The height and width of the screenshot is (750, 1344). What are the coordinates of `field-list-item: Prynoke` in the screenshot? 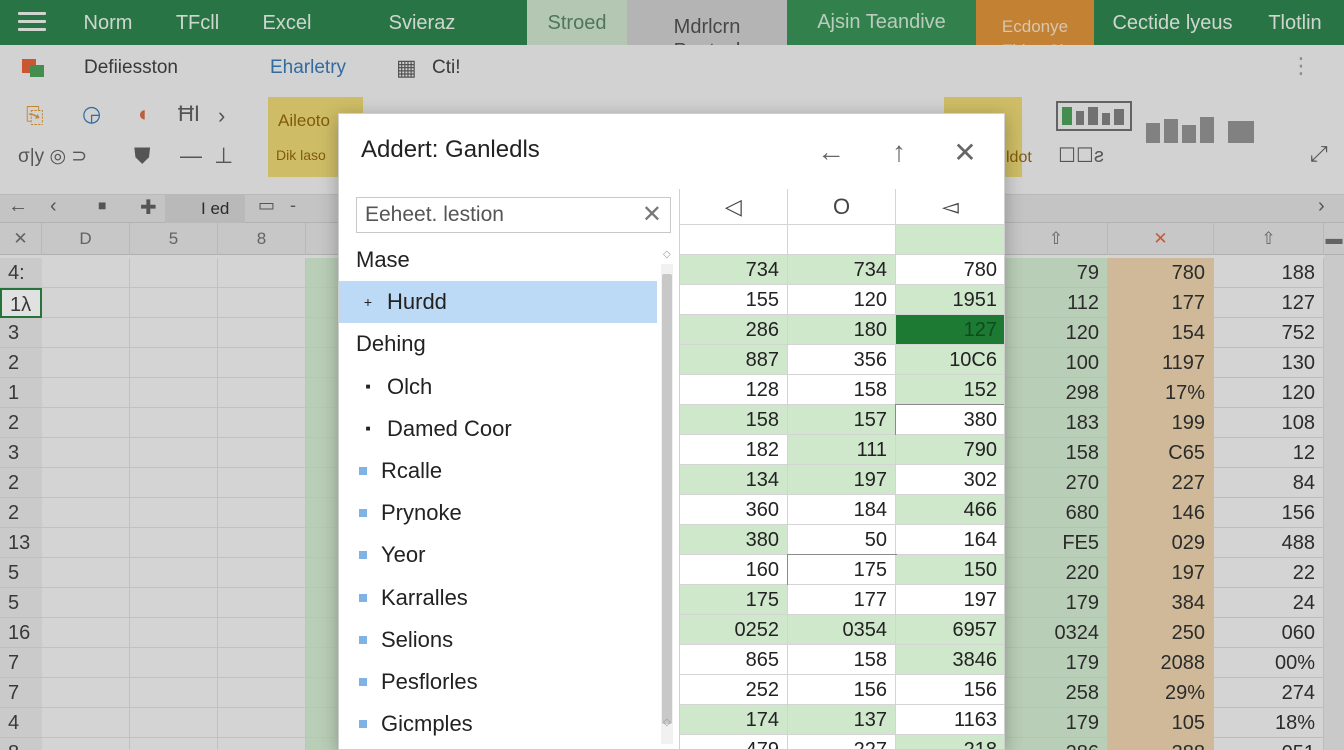 It's located at (498, 513).